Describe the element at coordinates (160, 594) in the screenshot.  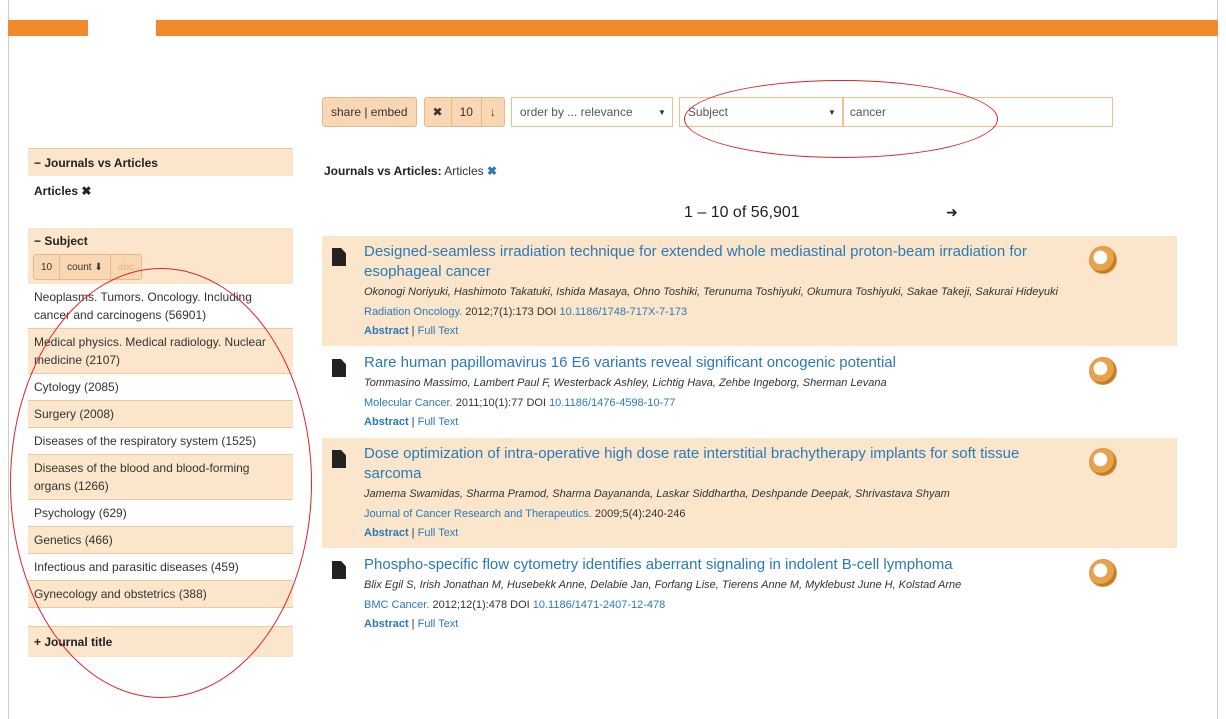
I see `subject-item: Gynecology and obstetrics (388)` at that location.